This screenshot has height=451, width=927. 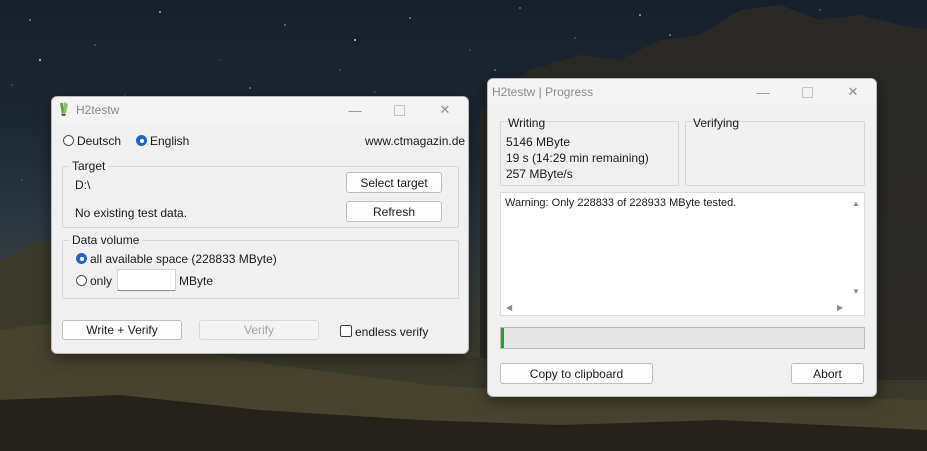 What do you see at coordinates (81, 258) in the screenshot?
I see `radio-all-space` at bounding box center [81, 258].